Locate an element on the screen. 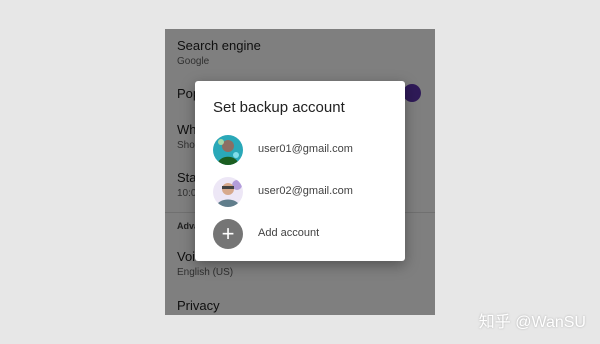  account-option-user01: user01@gmail.com is located at coordinates (300, 155).